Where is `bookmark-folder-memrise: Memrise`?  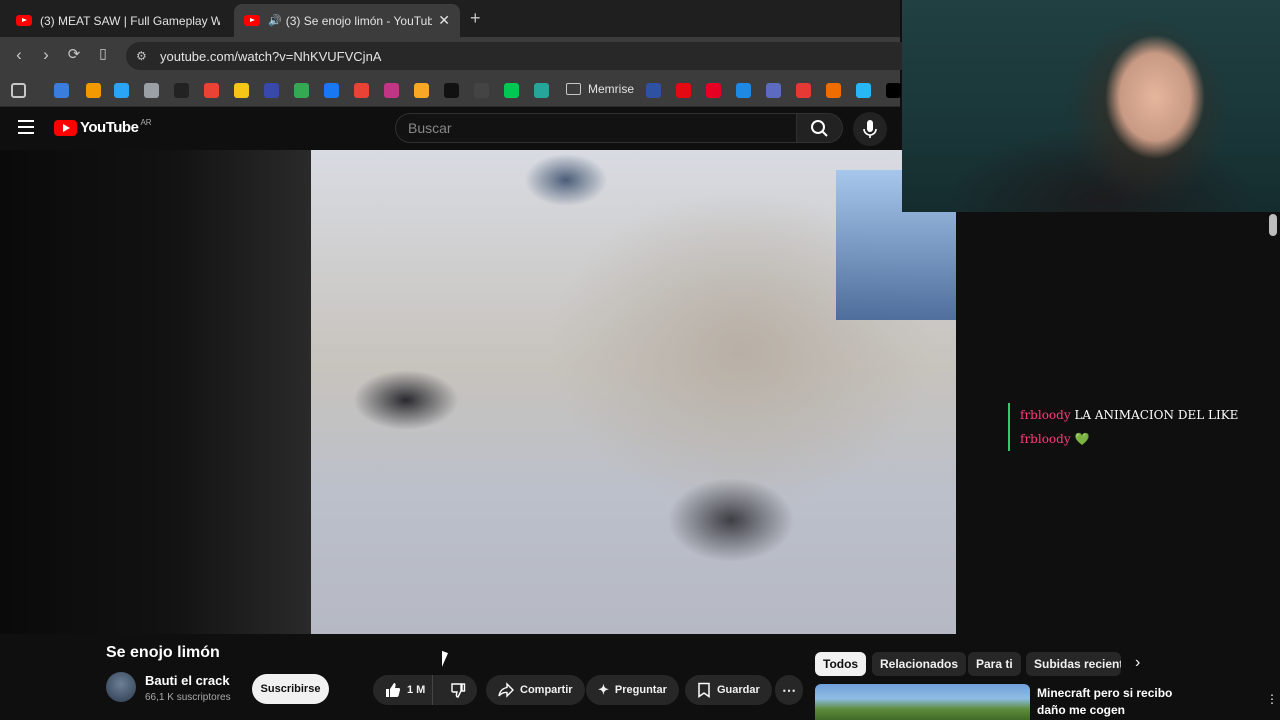 bookmark-folder-memrise: Memrise is located at coordinates (600, 89).